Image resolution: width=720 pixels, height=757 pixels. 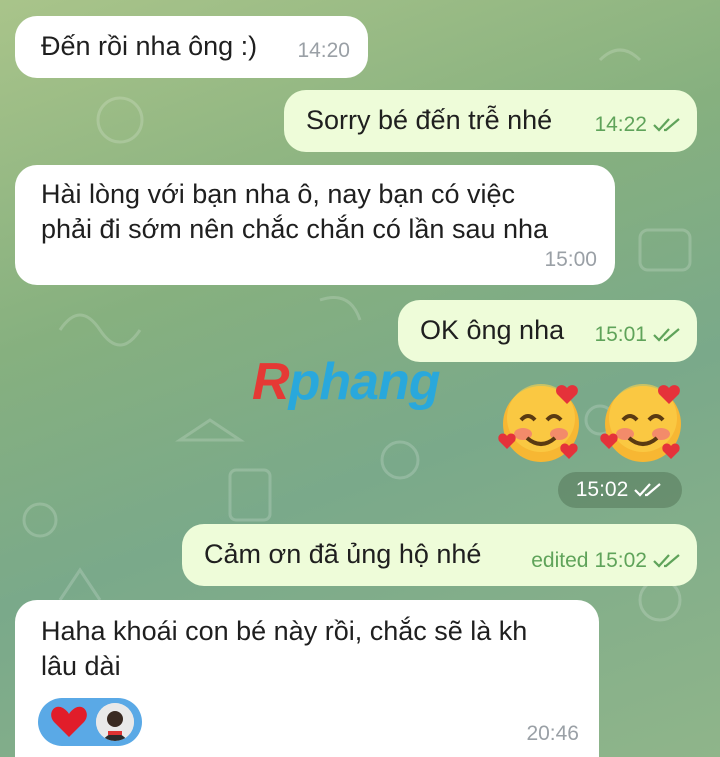 I want to click on message-time: 15:00, so click(x=570, y=259).